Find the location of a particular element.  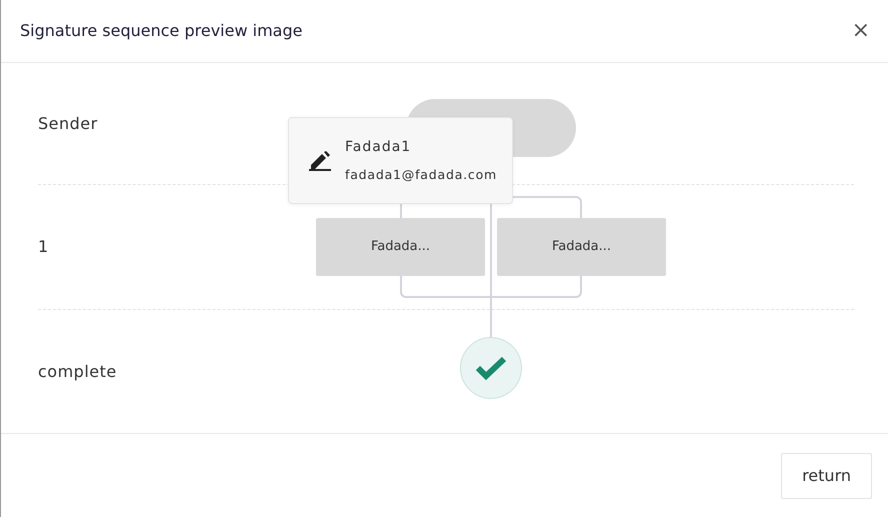

signer-email: fadada1@fadada.com is located at coordinates (421, 175).